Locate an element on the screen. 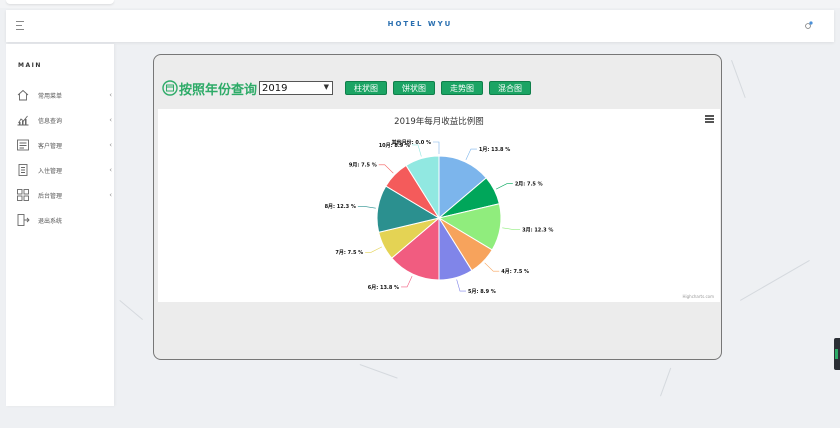  logout-icon is located at coordinates (23, 220).